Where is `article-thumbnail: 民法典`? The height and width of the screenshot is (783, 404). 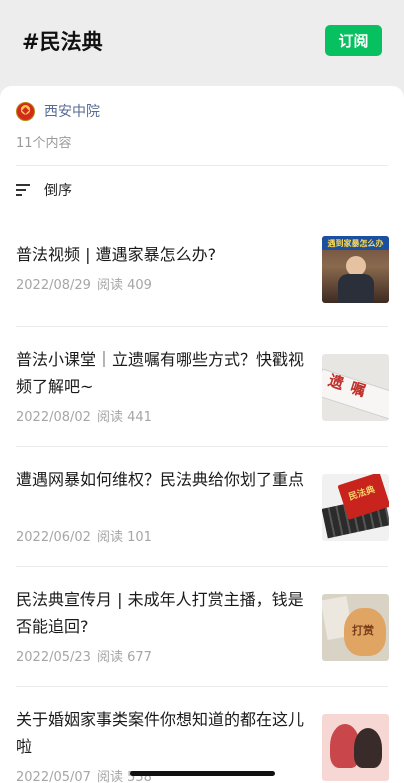 article-thumbnail: 民法典 is located at coordinates (355, 507).